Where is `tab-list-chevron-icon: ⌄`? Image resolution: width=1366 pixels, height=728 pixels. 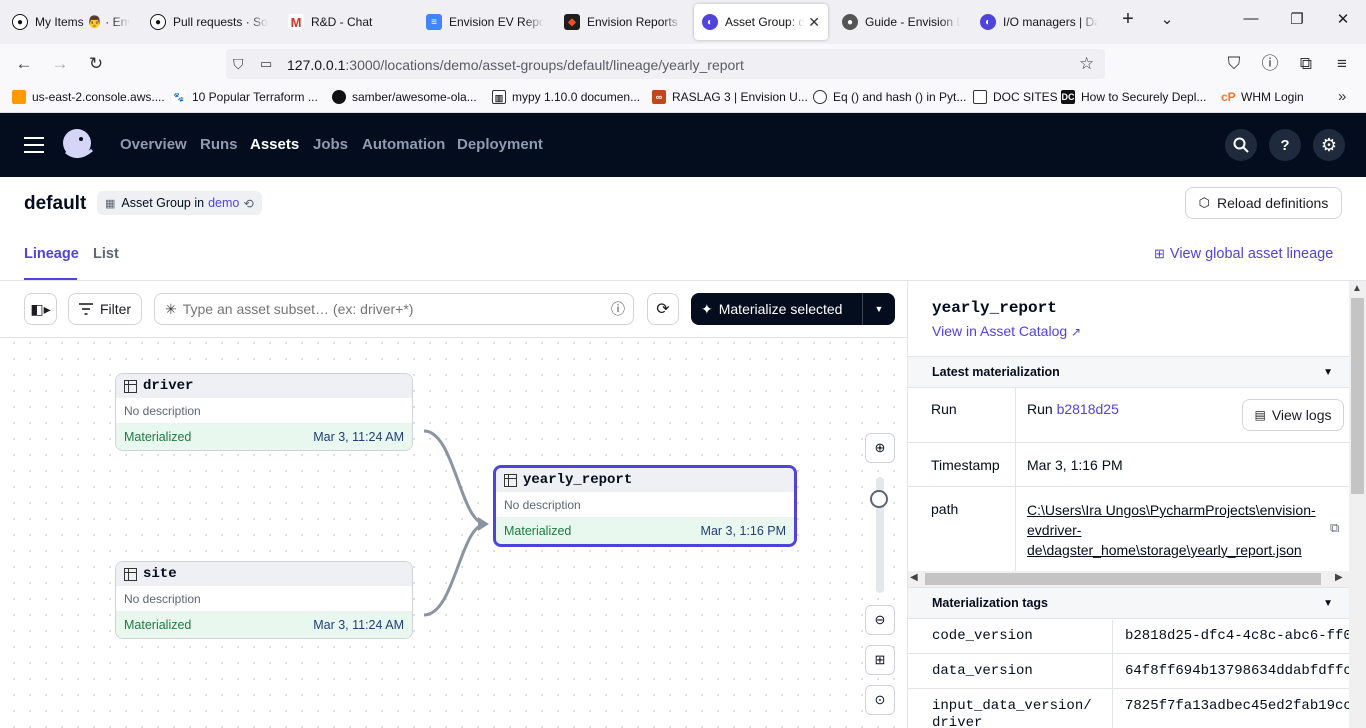 tab-list-chevron-icon: ⌄ is located at coordinates (1167, 19).